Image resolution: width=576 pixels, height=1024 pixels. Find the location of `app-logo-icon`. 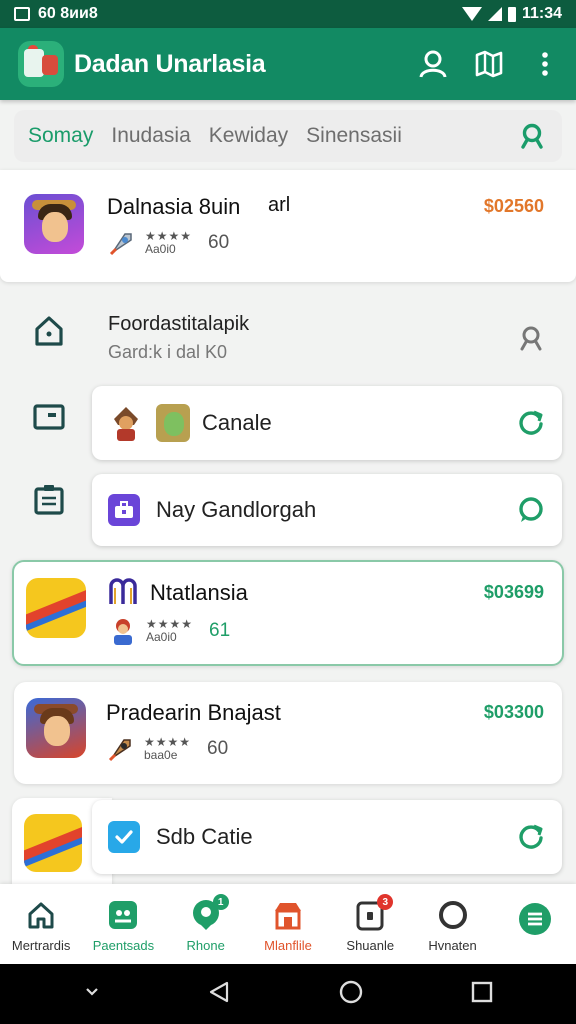

app-logo-icon is located at coordinates (41, 64).